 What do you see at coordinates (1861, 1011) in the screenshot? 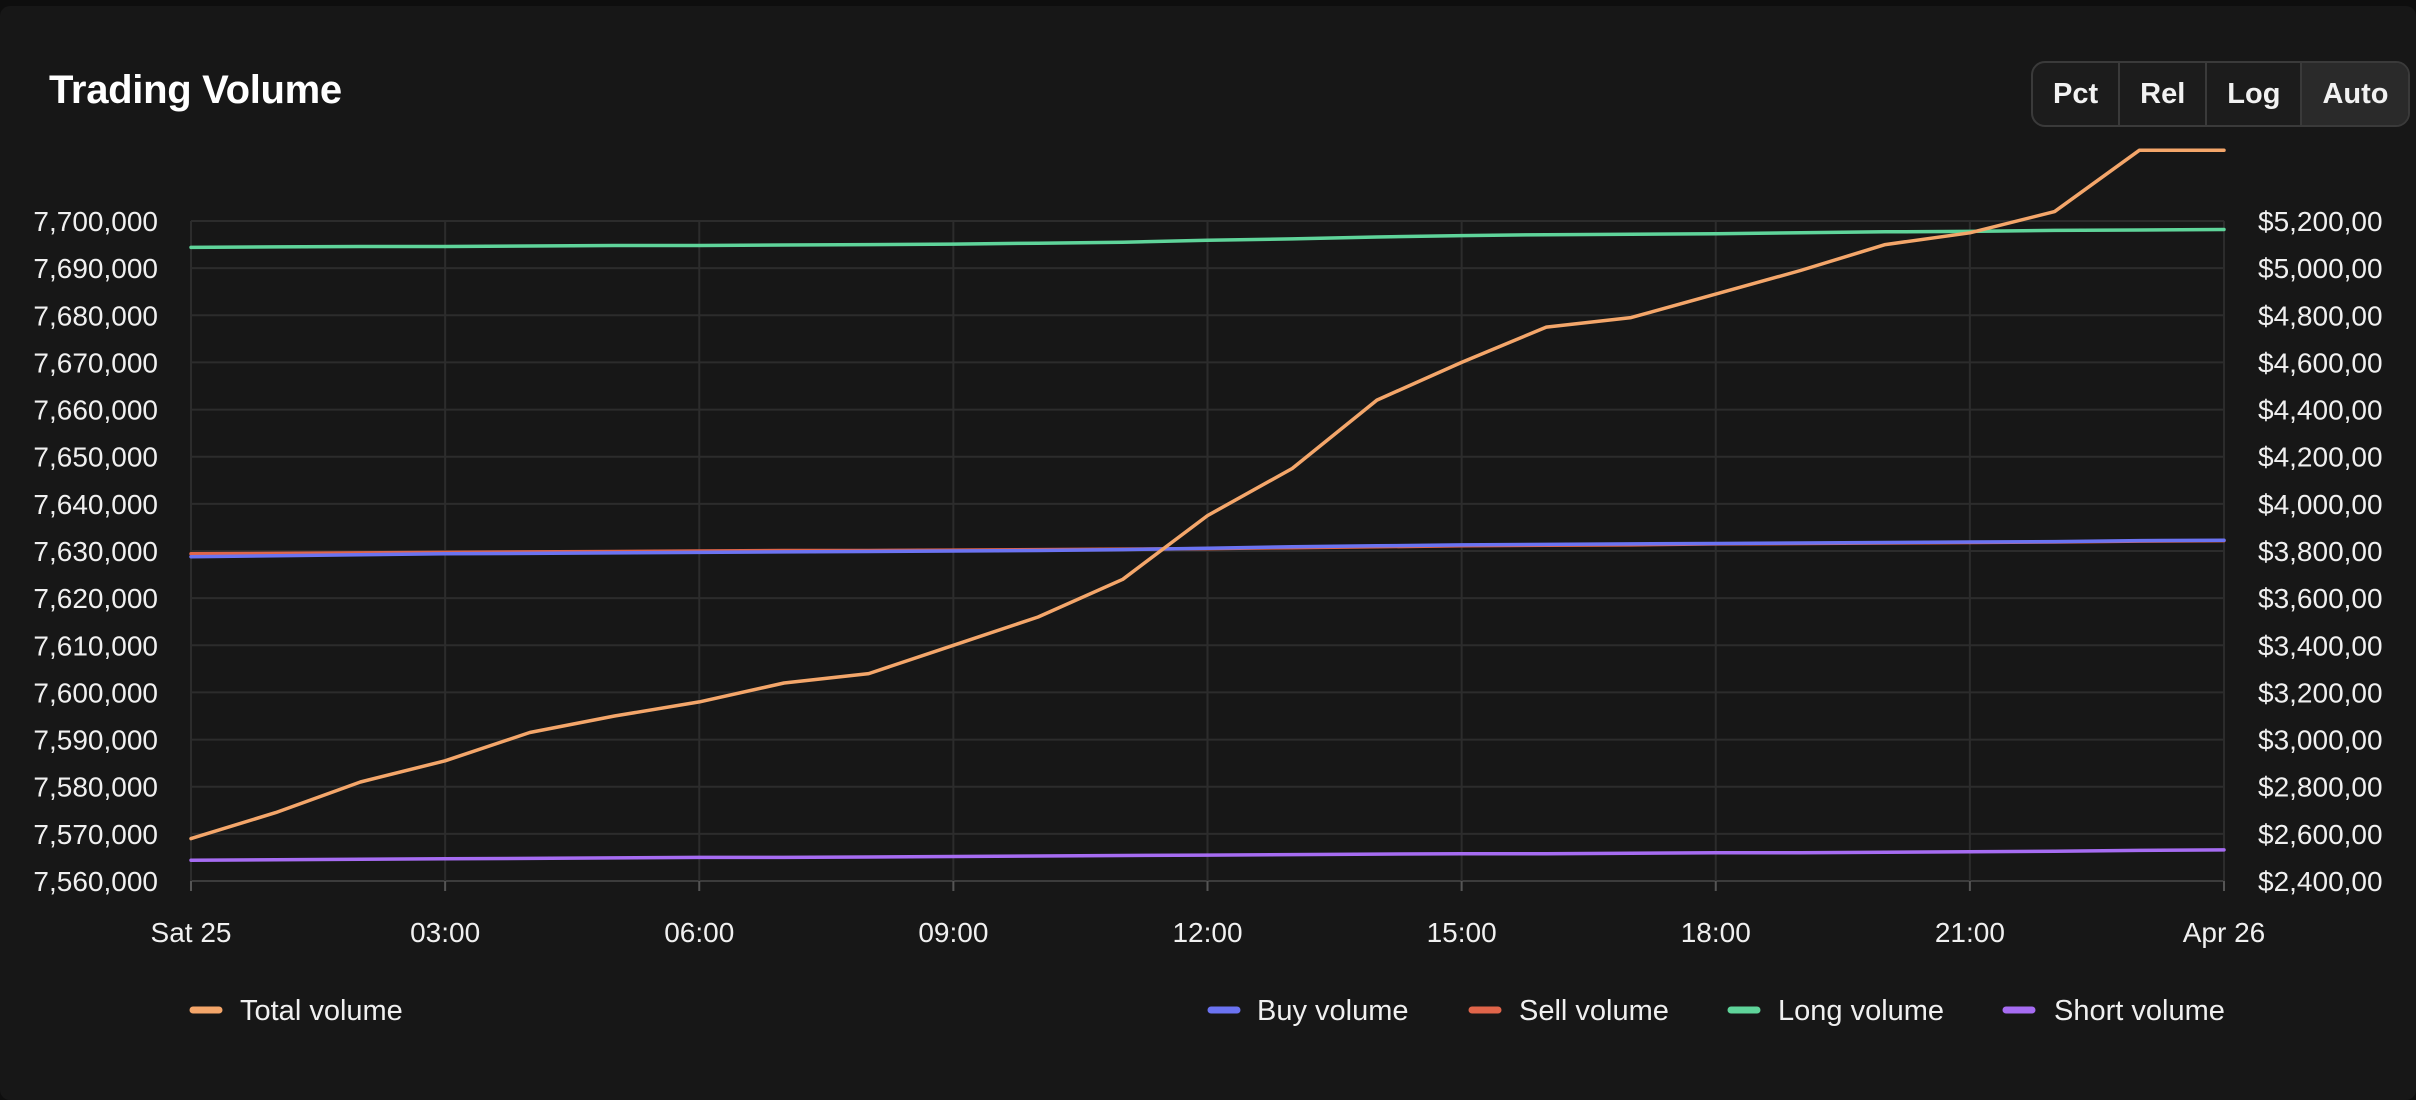
I see `legend-label-long-volume: Long volume` at bounding box center [1861, 1011].